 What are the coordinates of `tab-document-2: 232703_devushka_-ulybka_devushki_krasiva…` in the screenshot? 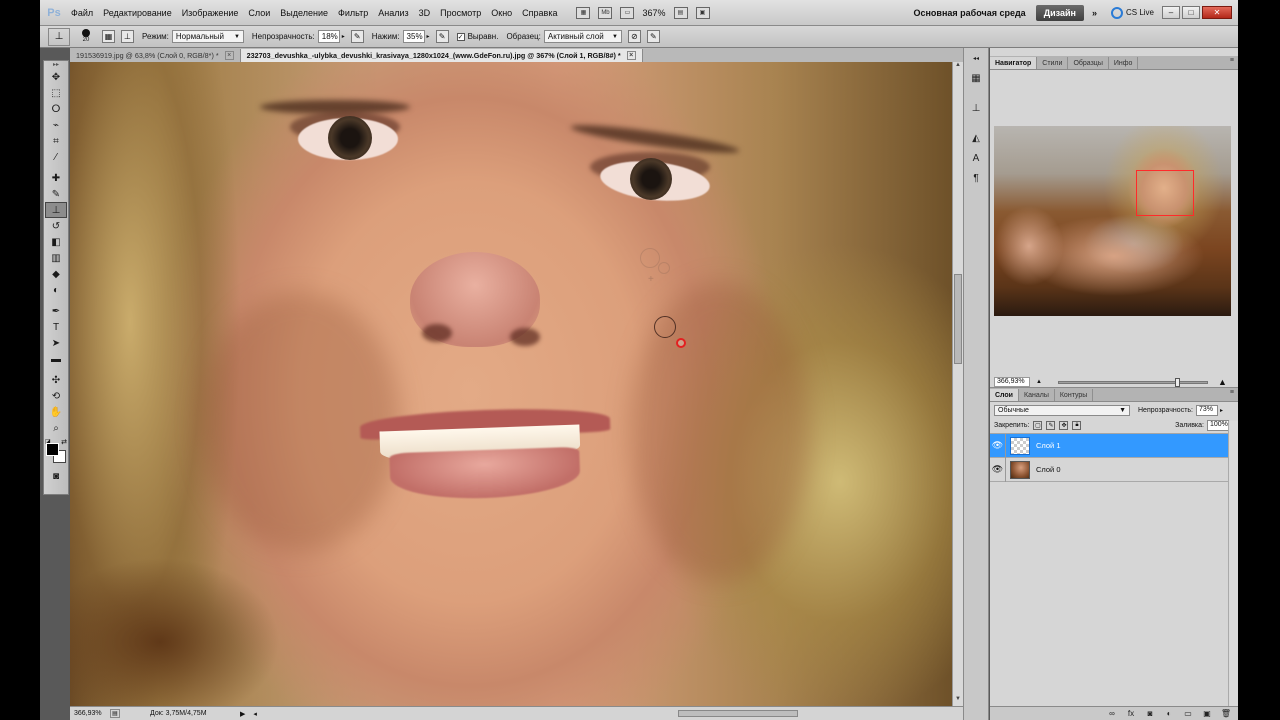 It's located at (441, 55).